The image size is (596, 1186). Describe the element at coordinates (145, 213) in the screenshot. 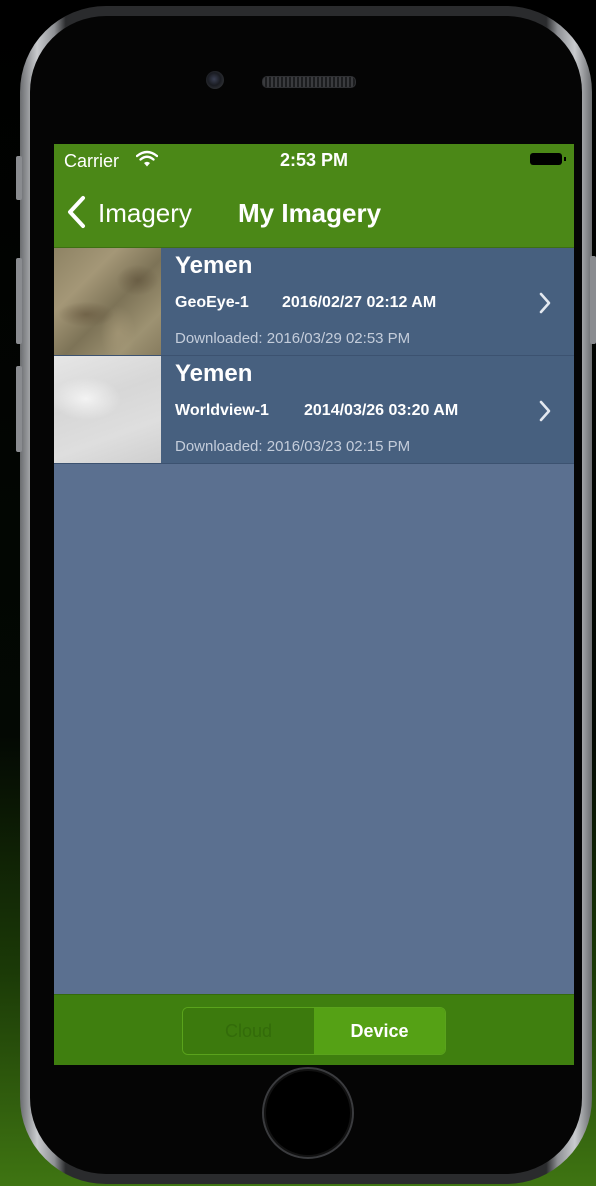

I see `back-button: Imagery` at that location.